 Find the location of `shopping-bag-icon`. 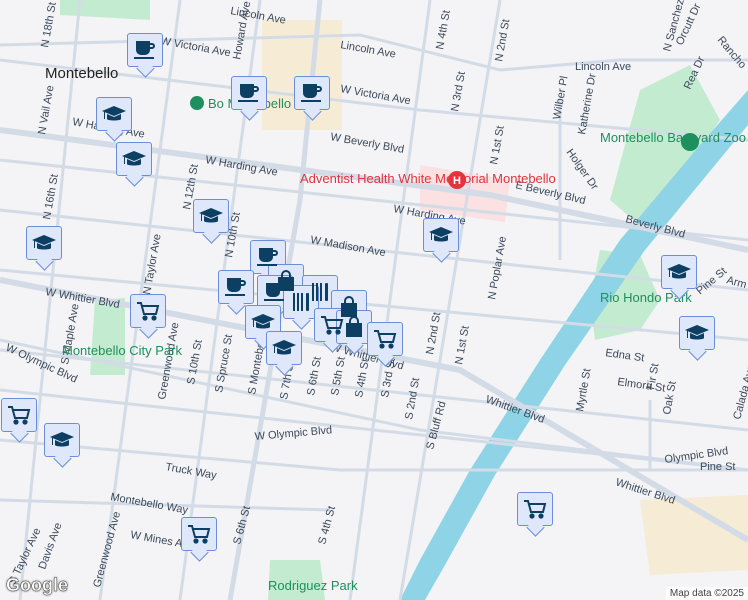

shopping-bag-icon is located at coordinates (354, 327).